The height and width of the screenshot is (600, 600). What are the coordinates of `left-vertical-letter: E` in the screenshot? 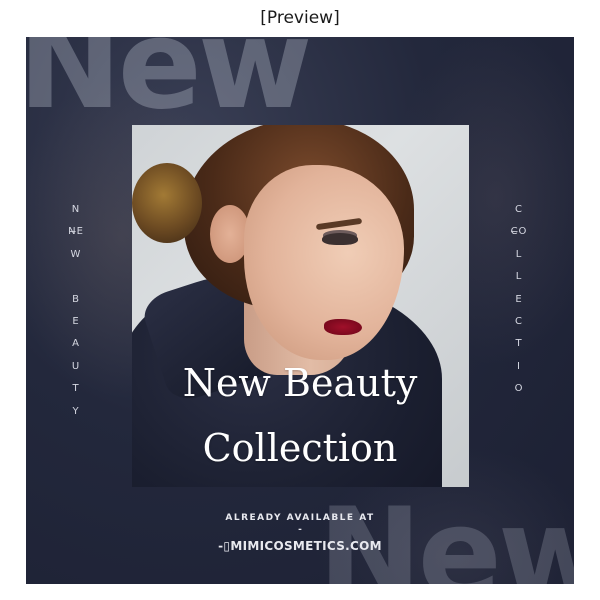 It's located at (76, 321).